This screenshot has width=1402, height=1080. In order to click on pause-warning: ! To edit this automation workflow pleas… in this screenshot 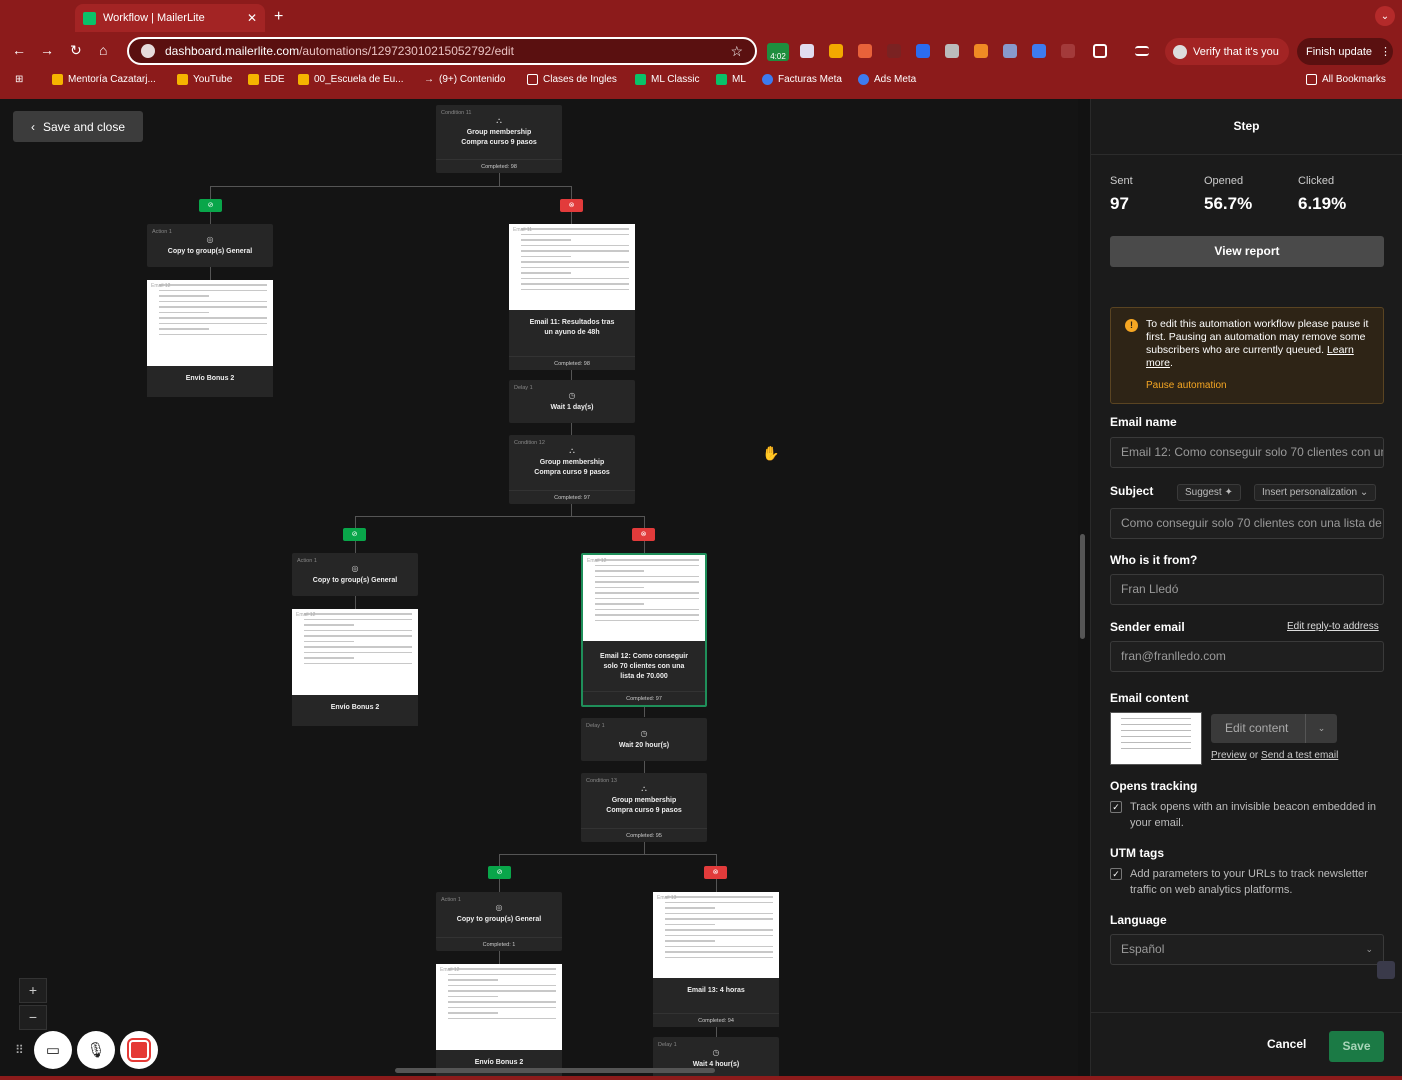, I will do `click(1247, 355)`.